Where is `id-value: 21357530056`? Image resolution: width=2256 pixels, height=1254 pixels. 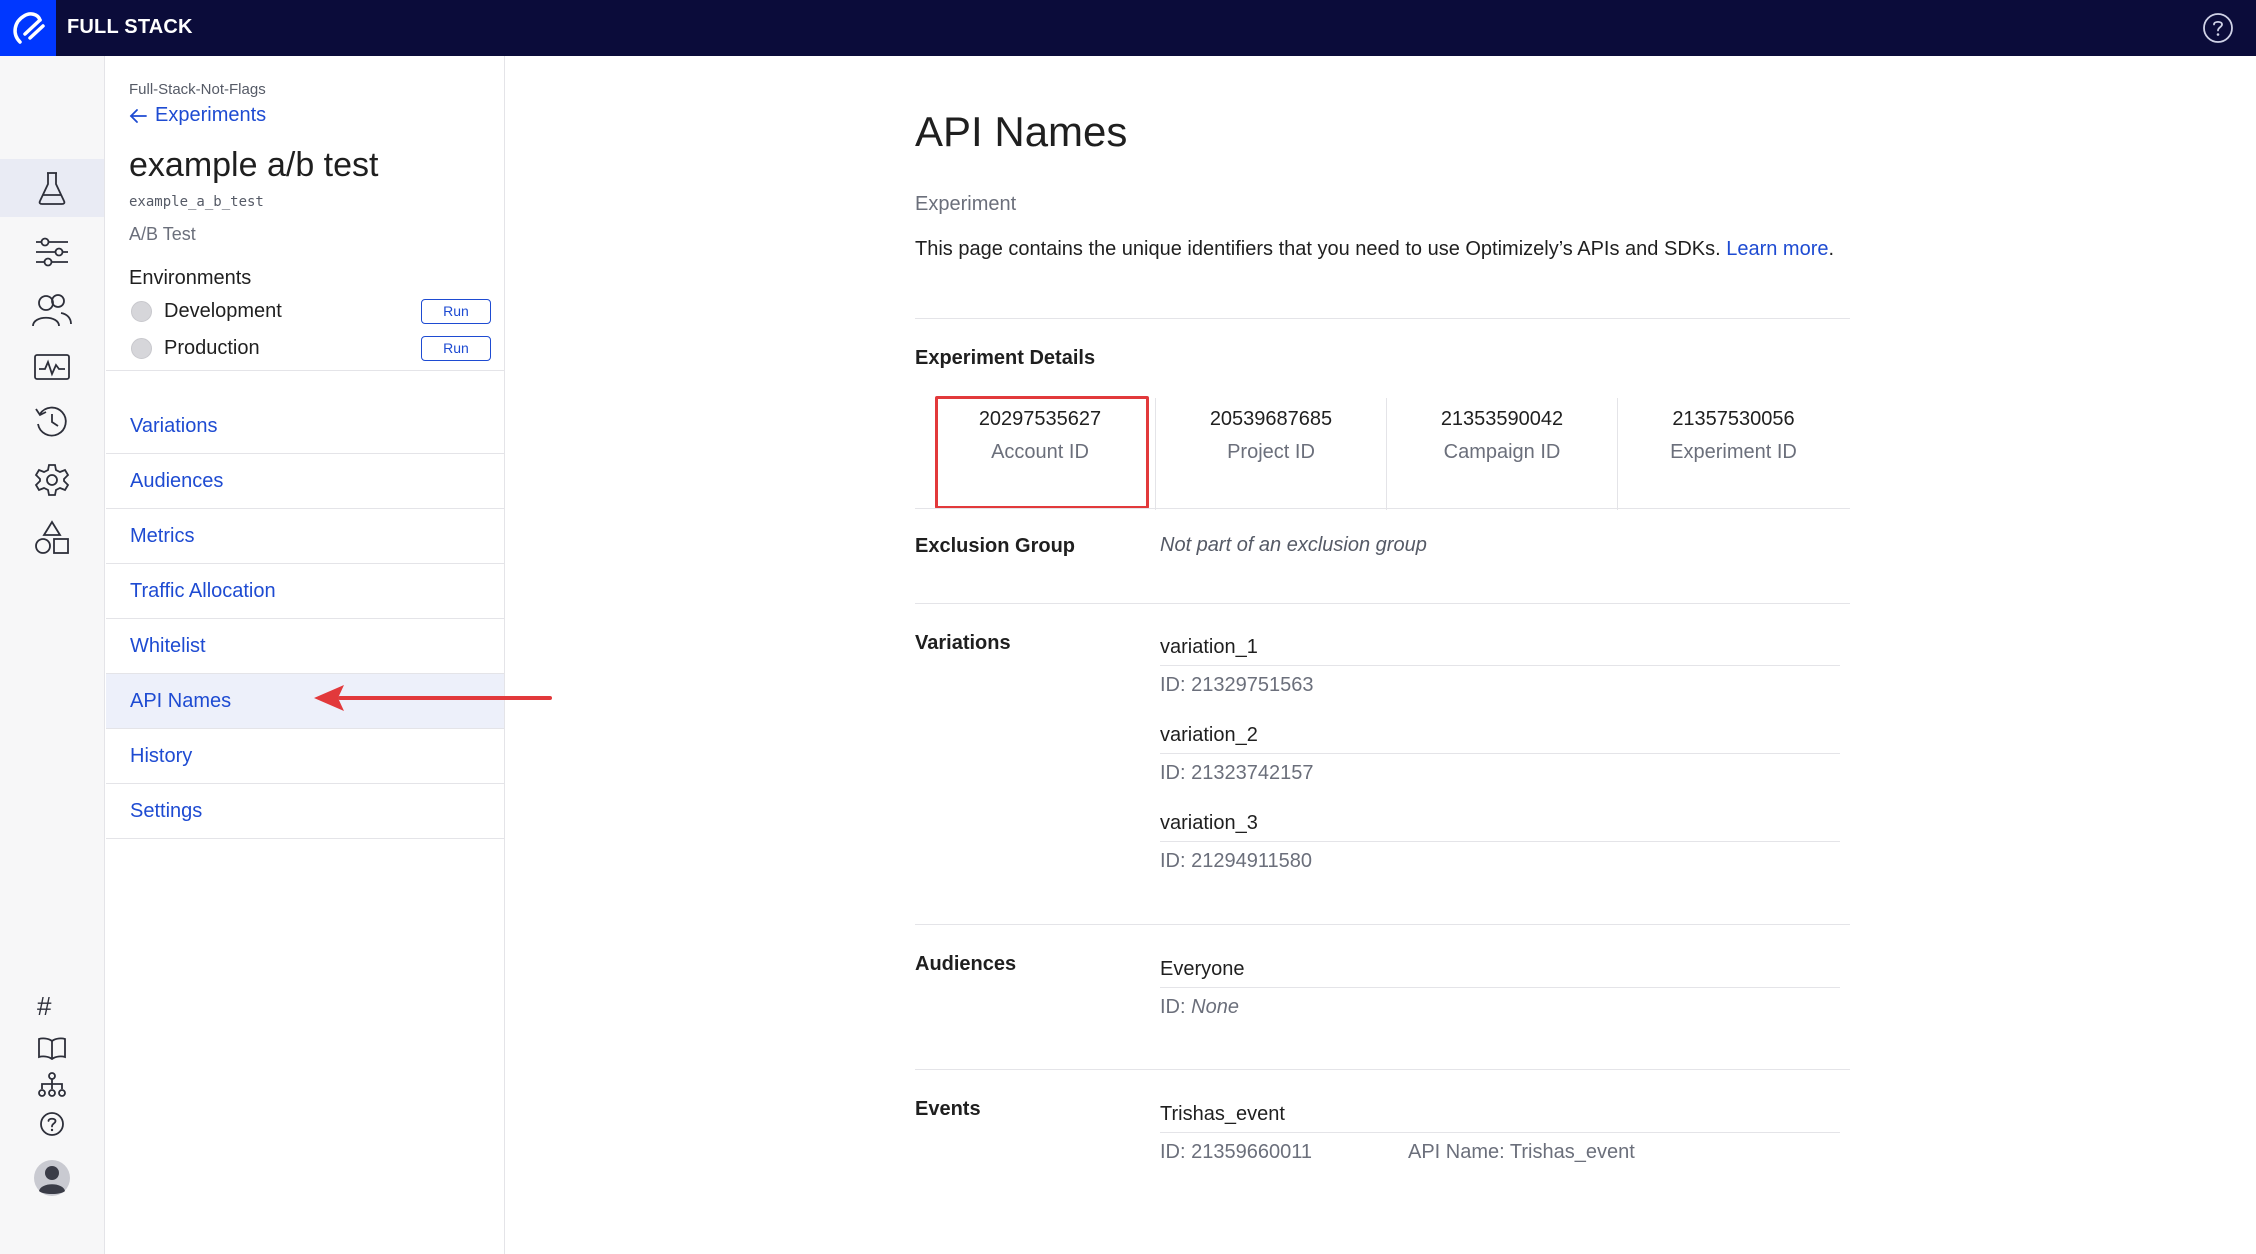 id-value: 21357530056 is located at coordinates (1733, 419).